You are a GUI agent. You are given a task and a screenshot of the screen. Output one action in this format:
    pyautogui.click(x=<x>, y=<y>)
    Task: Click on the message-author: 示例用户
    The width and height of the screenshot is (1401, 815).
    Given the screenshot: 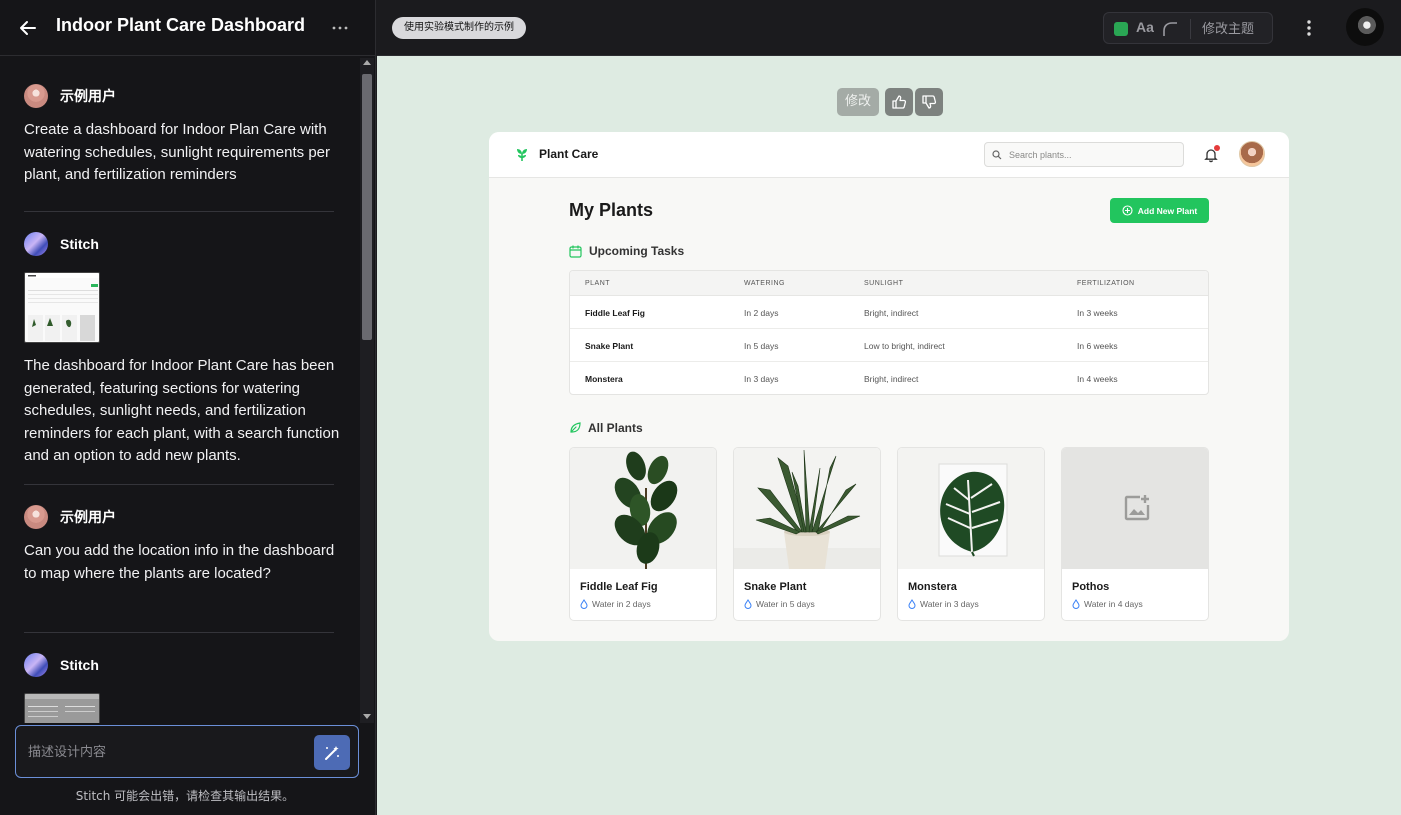 What is the action you would take?
    pyautogui.click(x=70, y=96)
    